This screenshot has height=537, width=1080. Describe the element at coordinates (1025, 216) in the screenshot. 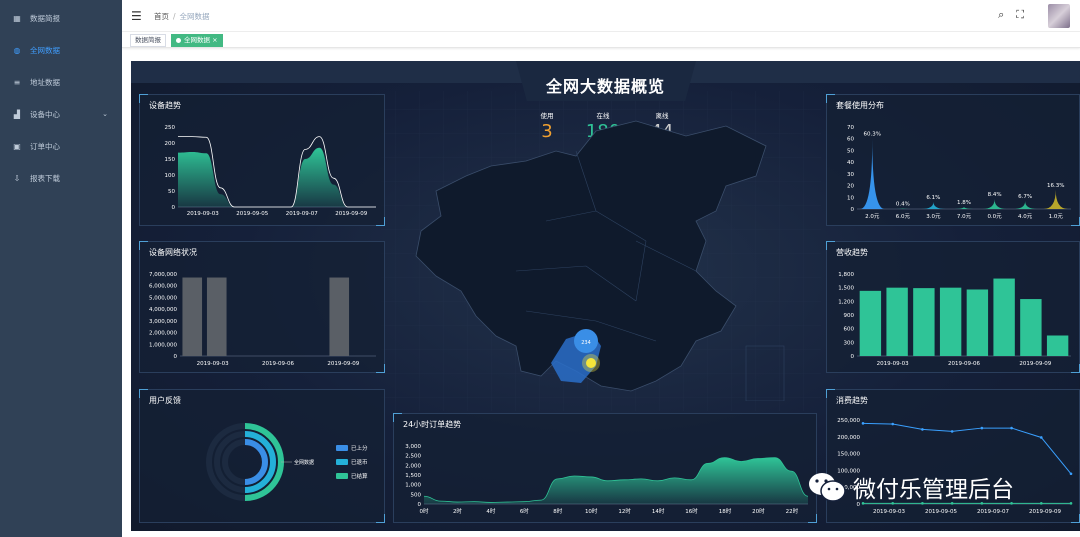

I see `x-tick-label: 4.0元` at that location.